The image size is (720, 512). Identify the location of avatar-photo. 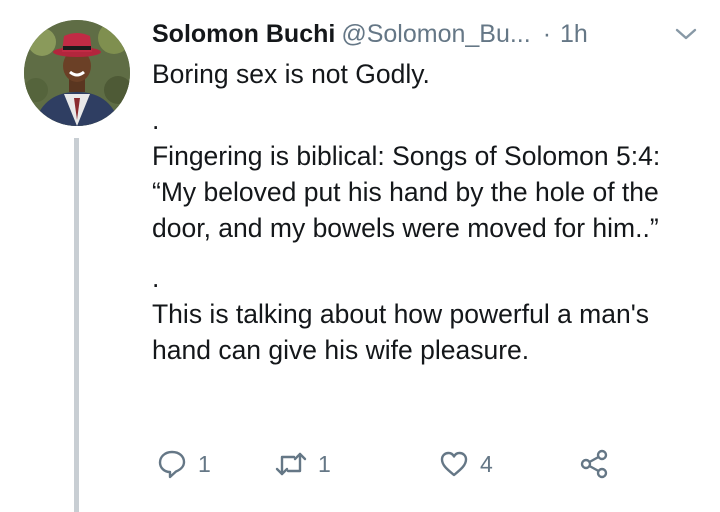
(77, 73).